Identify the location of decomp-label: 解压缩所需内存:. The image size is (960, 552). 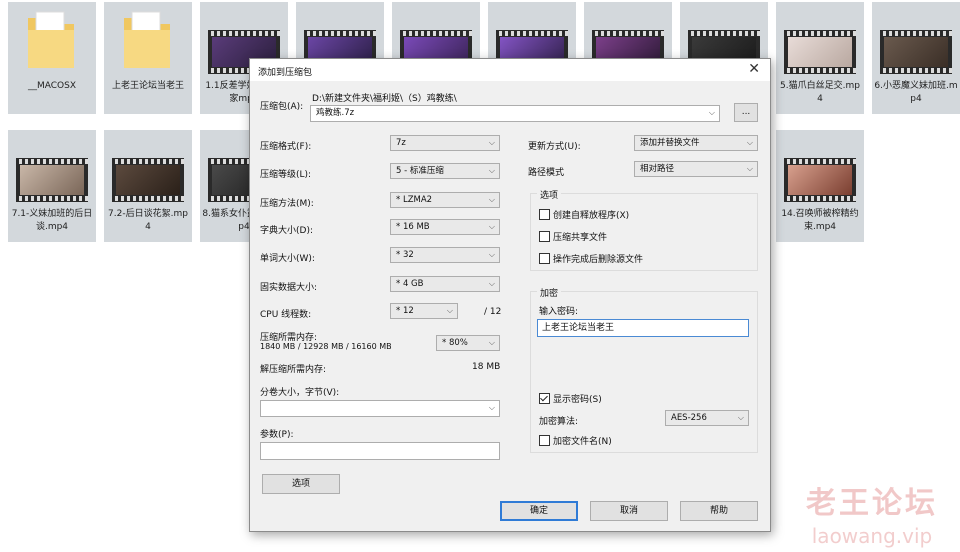
(293, 370).